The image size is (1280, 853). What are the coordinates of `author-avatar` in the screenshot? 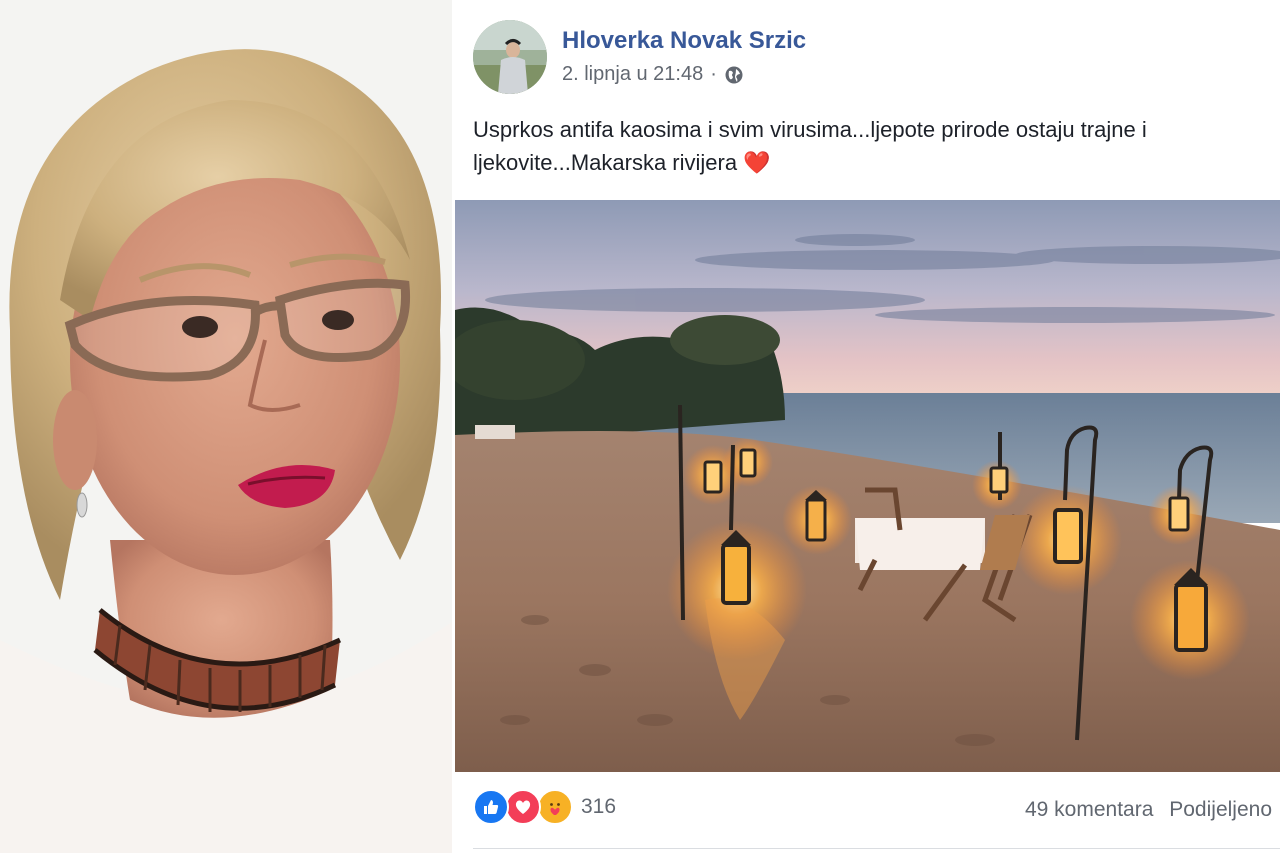 It's located at (510, 57).